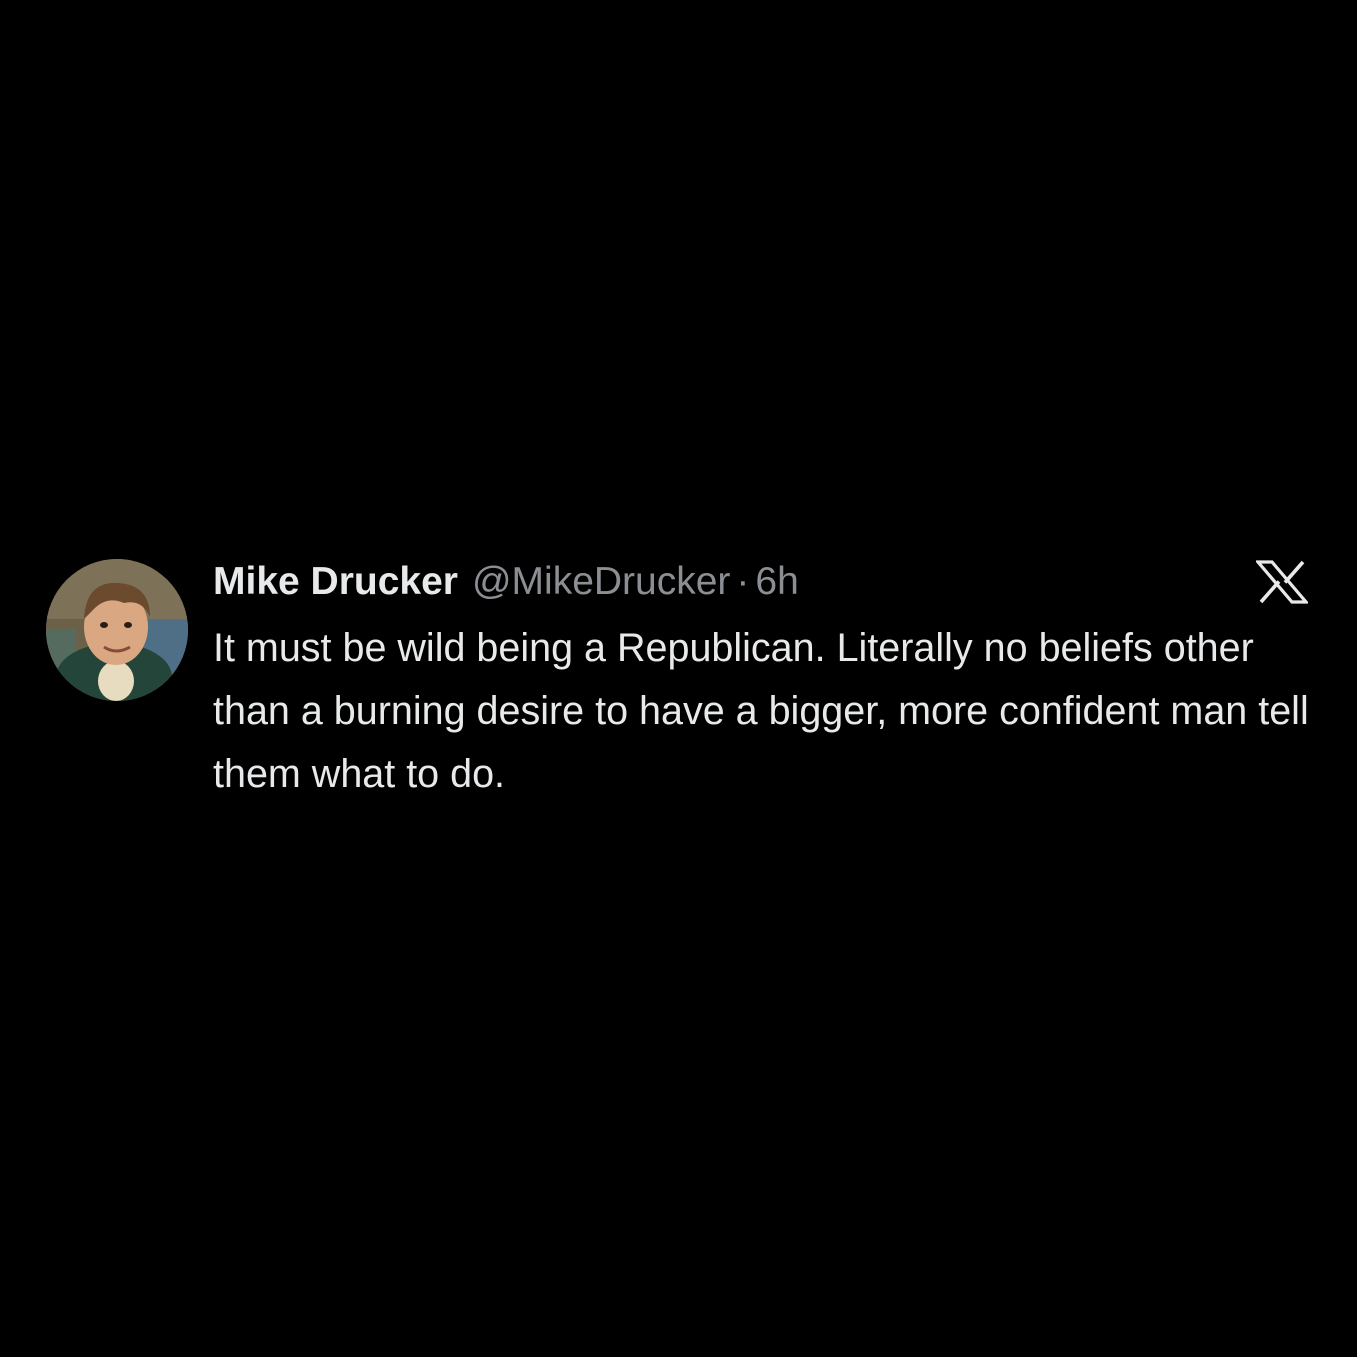  What do you see at coordinates (776, 582) in the screenshot?
I see `timestamp: 6h` at bounding box center [776, 582].